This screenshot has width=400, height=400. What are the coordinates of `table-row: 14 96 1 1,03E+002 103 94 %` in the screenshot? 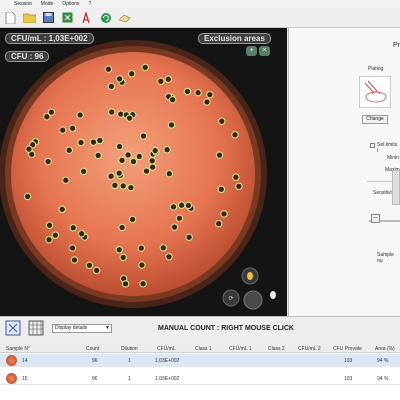 It's located at (200, 360).